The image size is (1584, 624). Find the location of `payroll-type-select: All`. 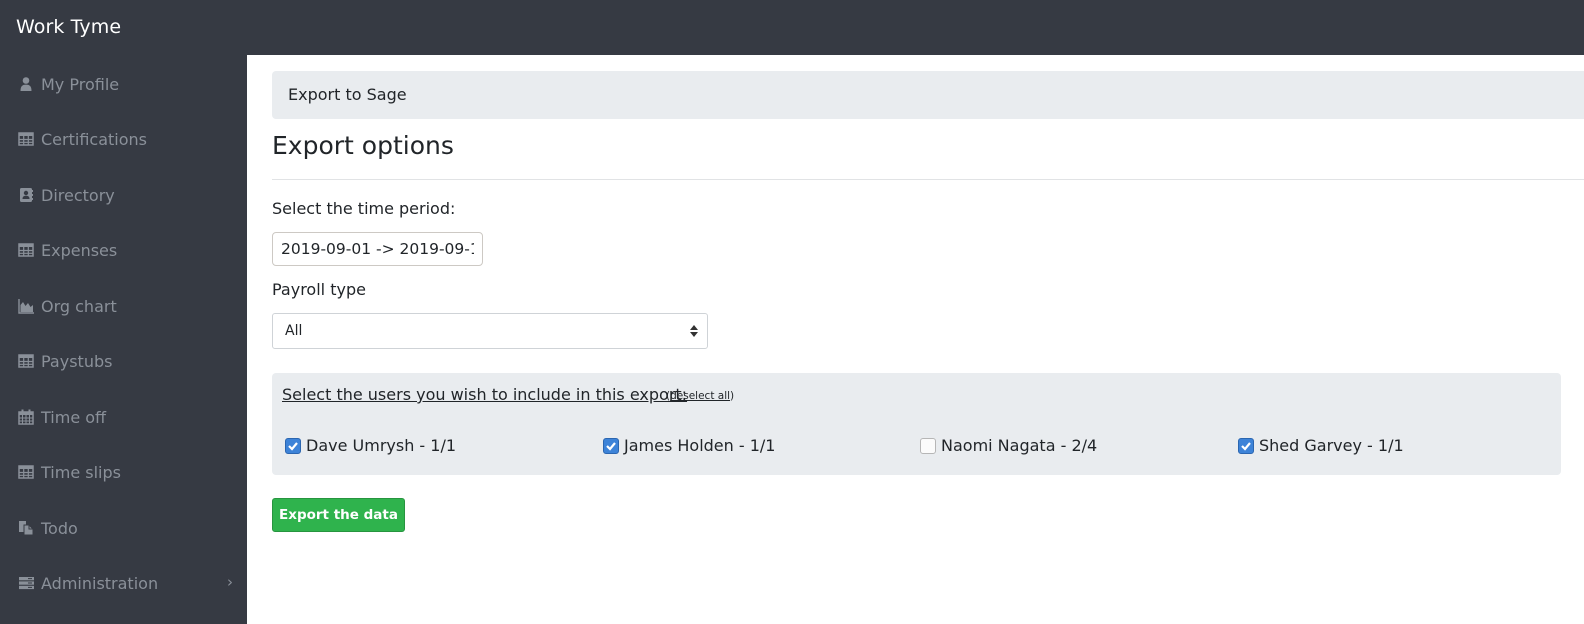

payroll-type-select: All is located at coordinates (490, 331).